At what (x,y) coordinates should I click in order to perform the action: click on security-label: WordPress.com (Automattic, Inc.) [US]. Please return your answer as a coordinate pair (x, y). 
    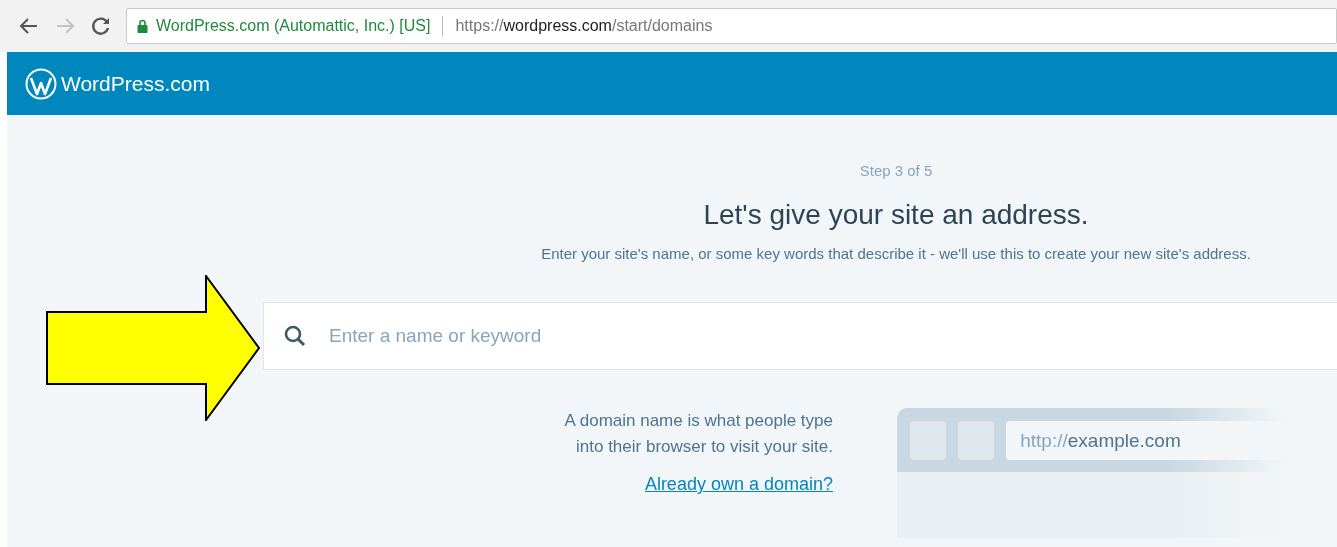
    Looking at the image, I should click on (293, 26).